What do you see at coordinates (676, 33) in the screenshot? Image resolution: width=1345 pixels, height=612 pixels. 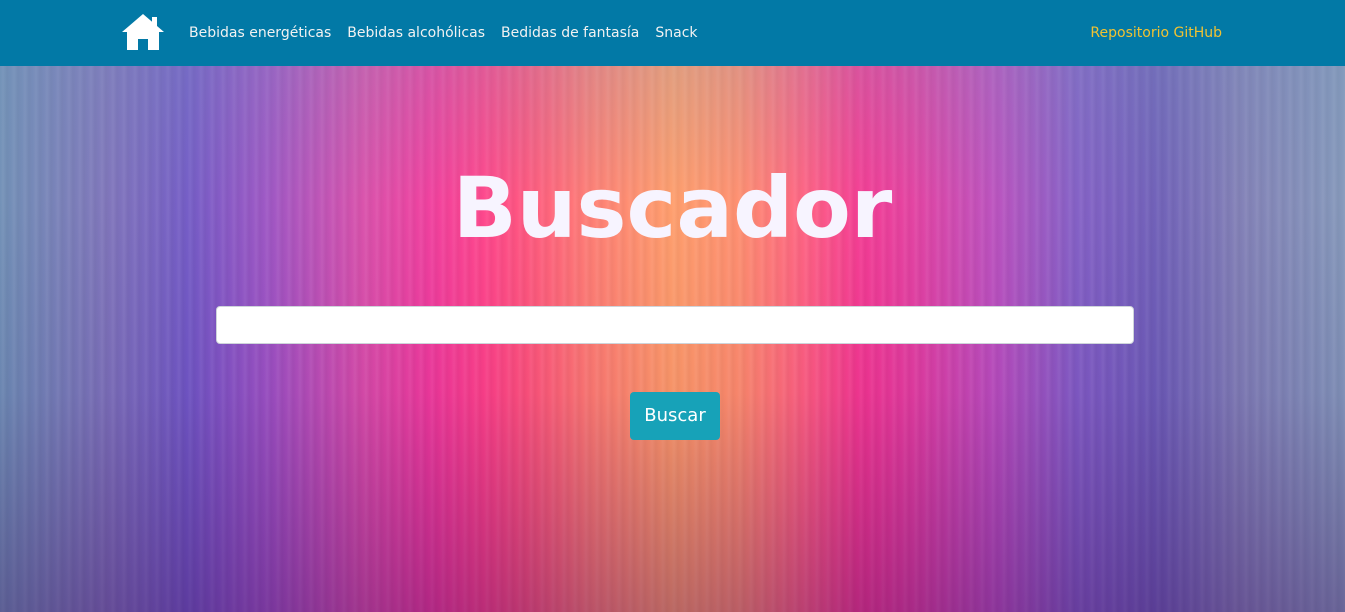 I see `nav-link-snack: Snack` at bounding box center [676, 33].